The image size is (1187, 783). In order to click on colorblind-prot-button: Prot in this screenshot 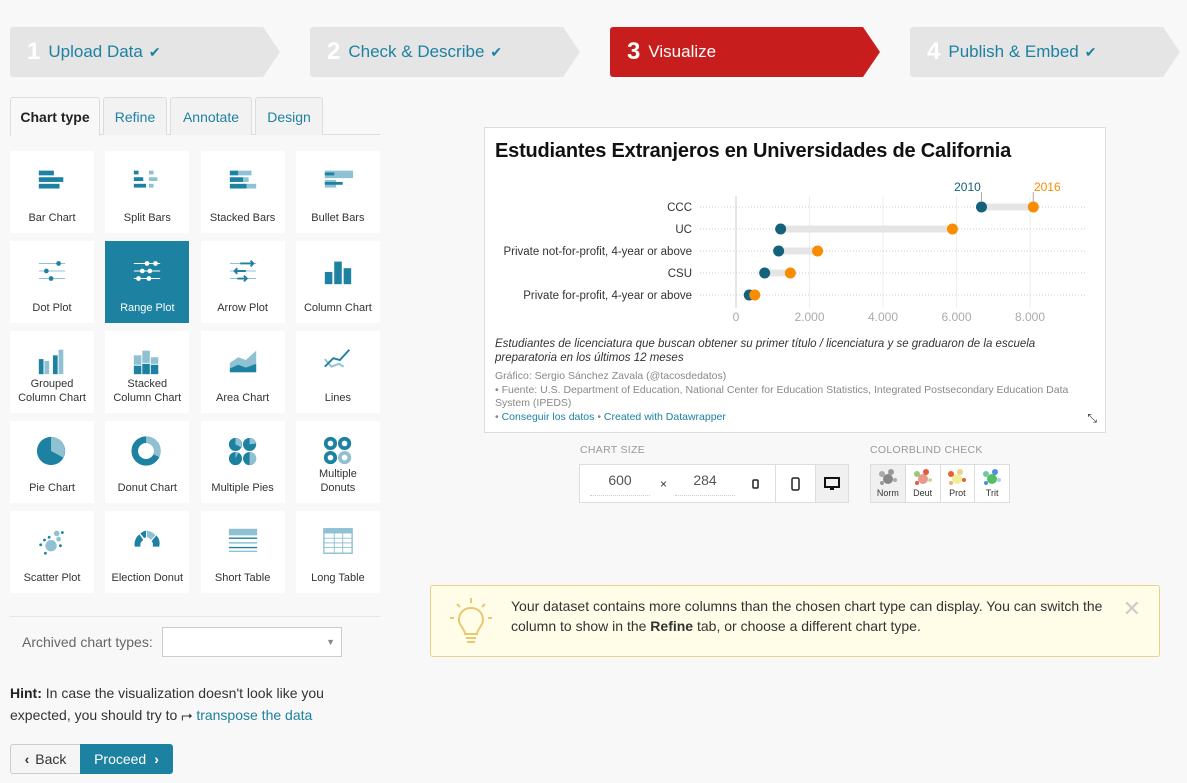, I will do `click(957, 483)`.